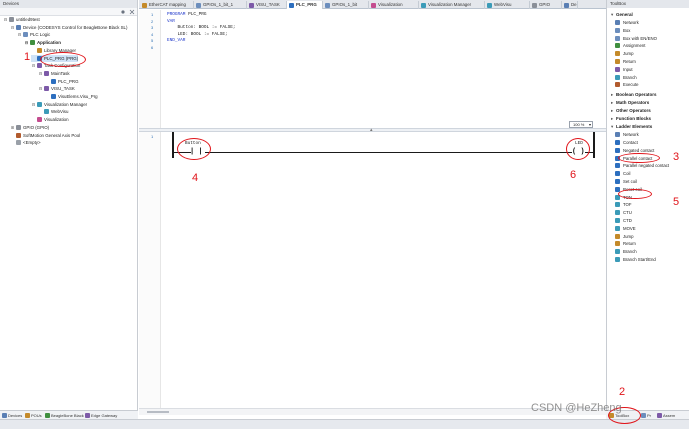 Image resolution: width=689 pixels, height=429 pixels. What do you see at coordinates (45, 135) in the screenshot?
I see `tree-item: SoftMotion General Axis Pool` at bounding box center [45, 135].